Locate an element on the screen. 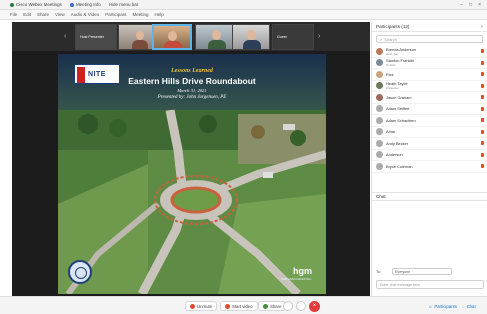 The height and width of the screenshot is (314, 487). slide-date: March 31, 2021 is located at coordinates (192, 90).